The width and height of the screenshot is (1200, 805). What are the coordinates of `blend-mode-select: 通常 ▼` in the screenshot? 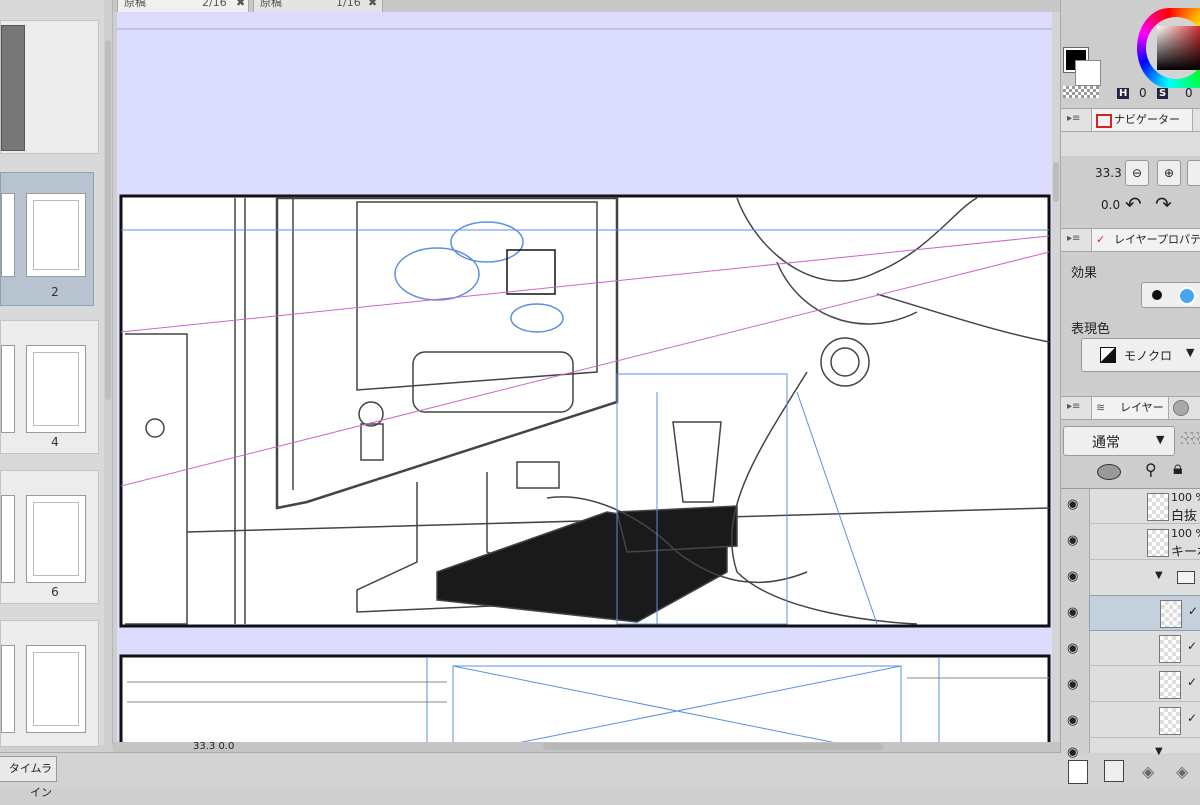 It's located at (1119, 441).